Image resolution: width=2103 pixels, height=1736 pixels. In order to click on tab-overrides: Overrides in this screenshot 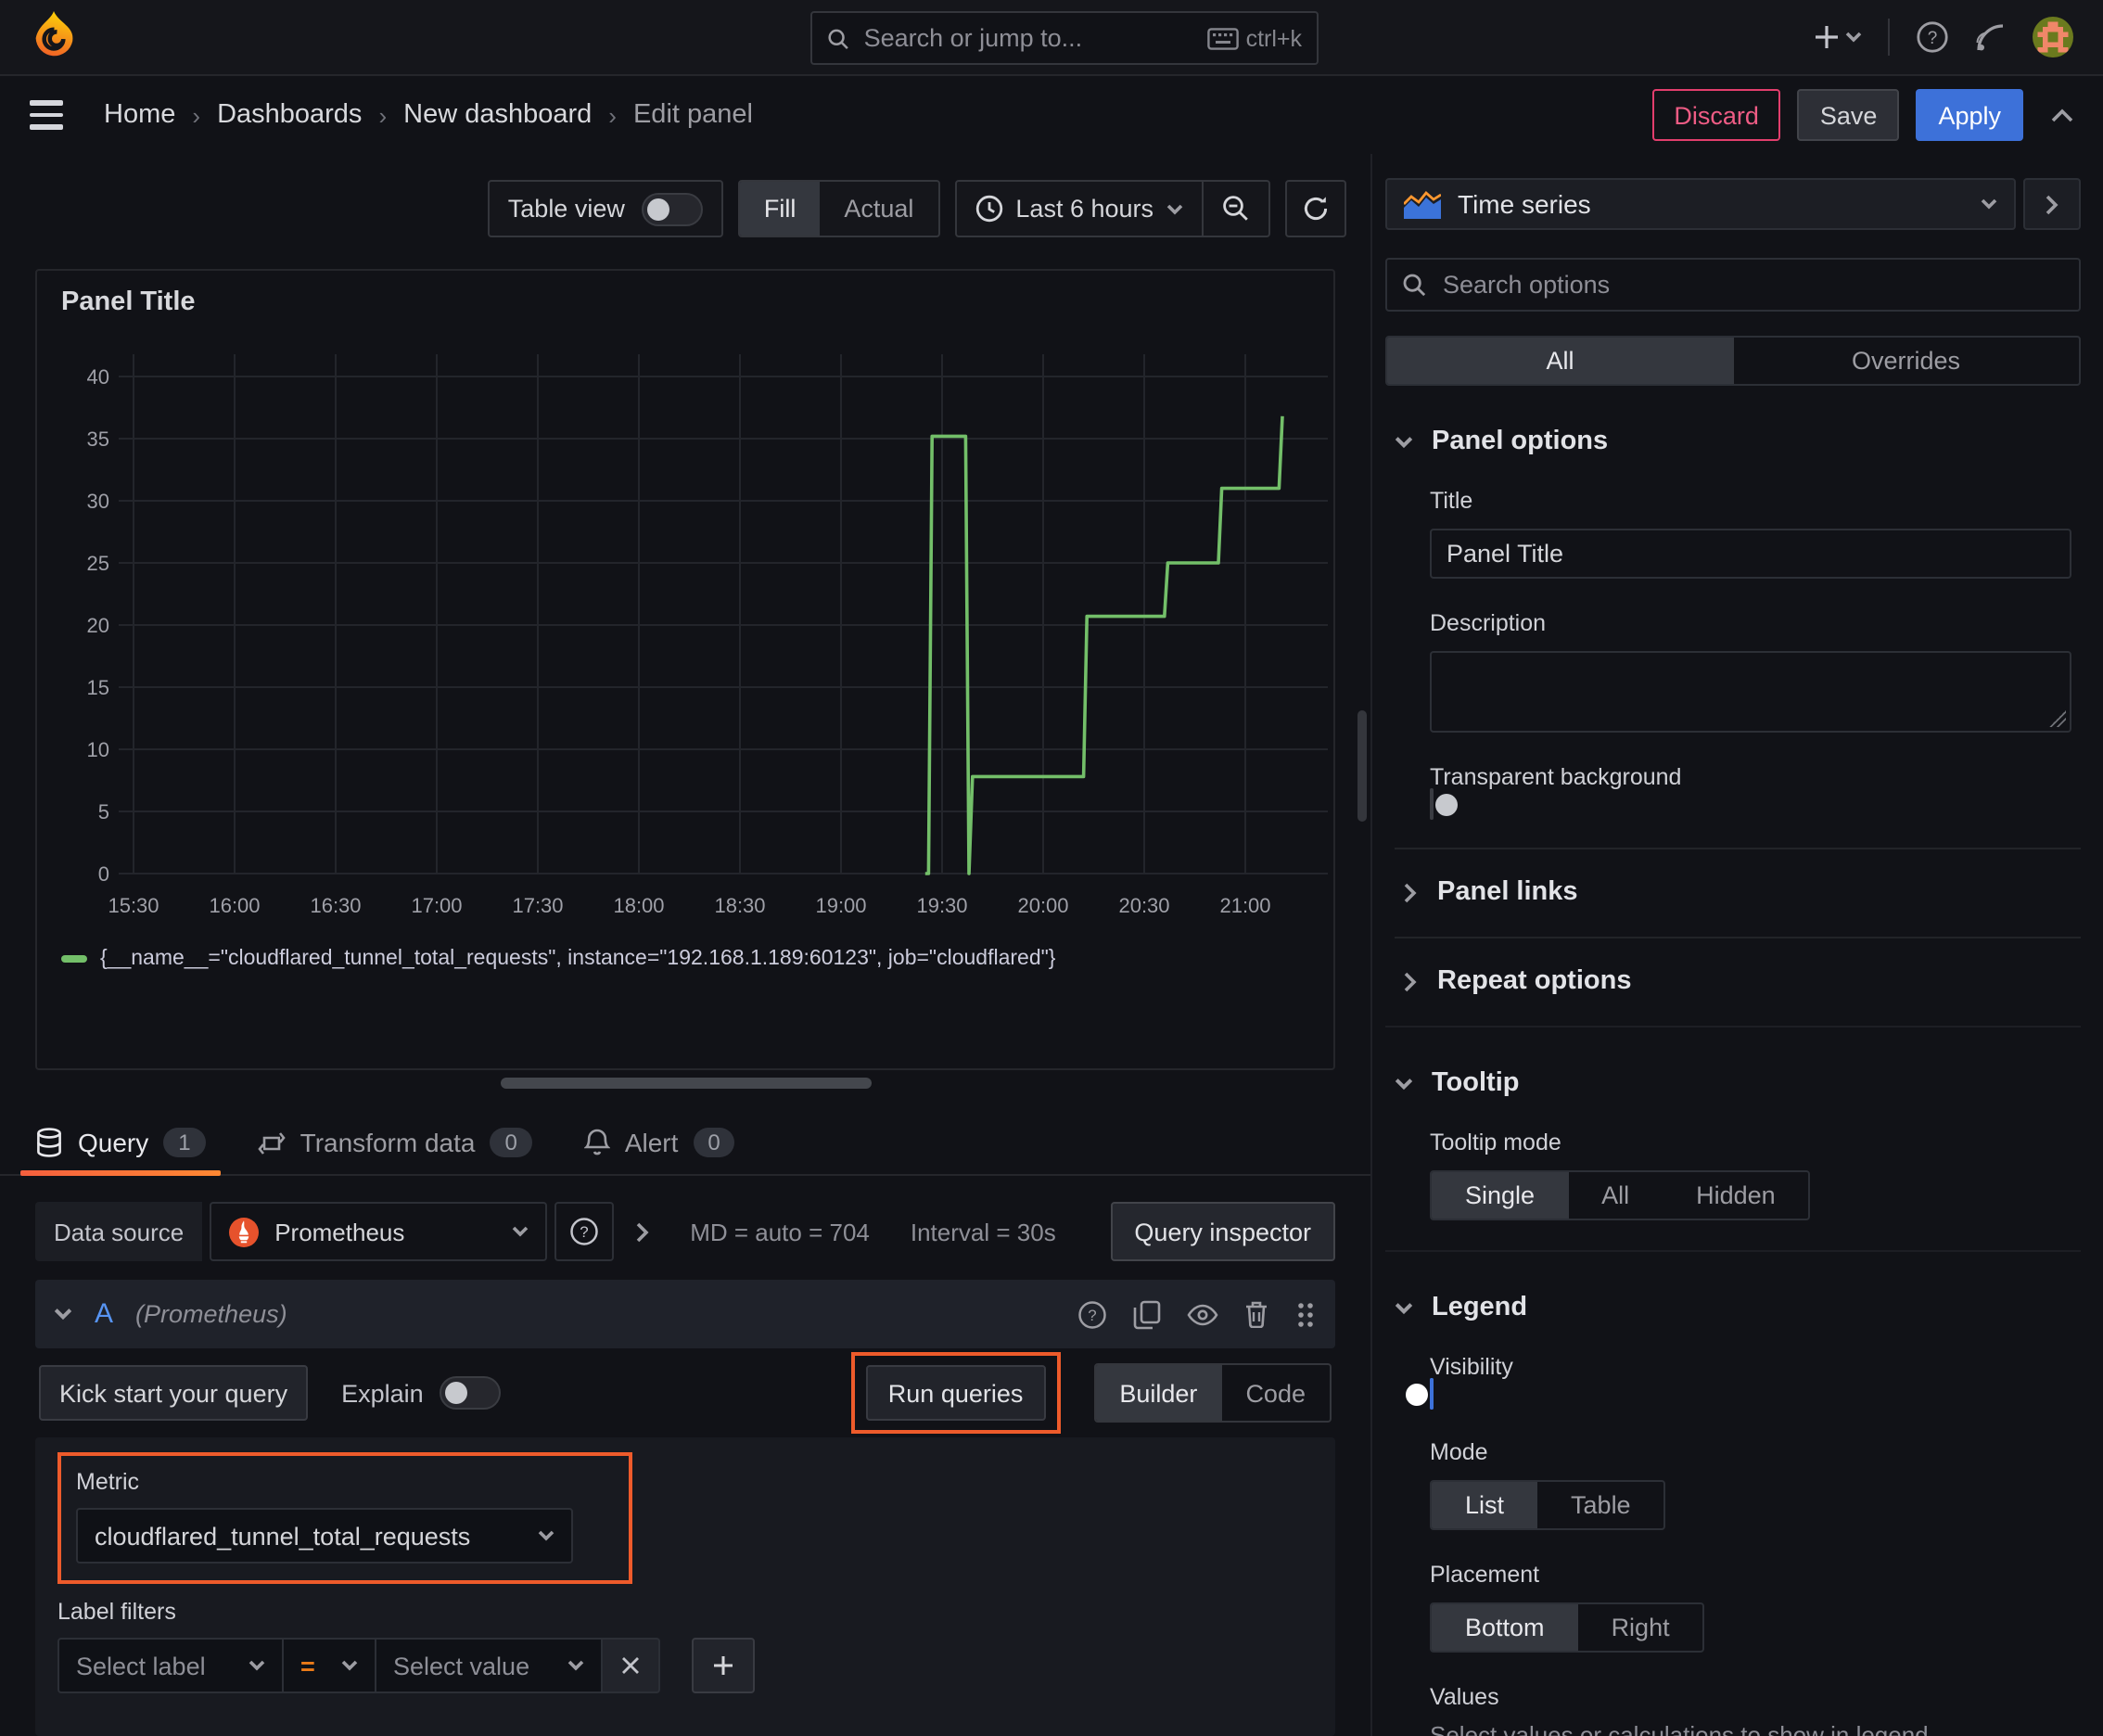, I will do `click(1906, 361)`.